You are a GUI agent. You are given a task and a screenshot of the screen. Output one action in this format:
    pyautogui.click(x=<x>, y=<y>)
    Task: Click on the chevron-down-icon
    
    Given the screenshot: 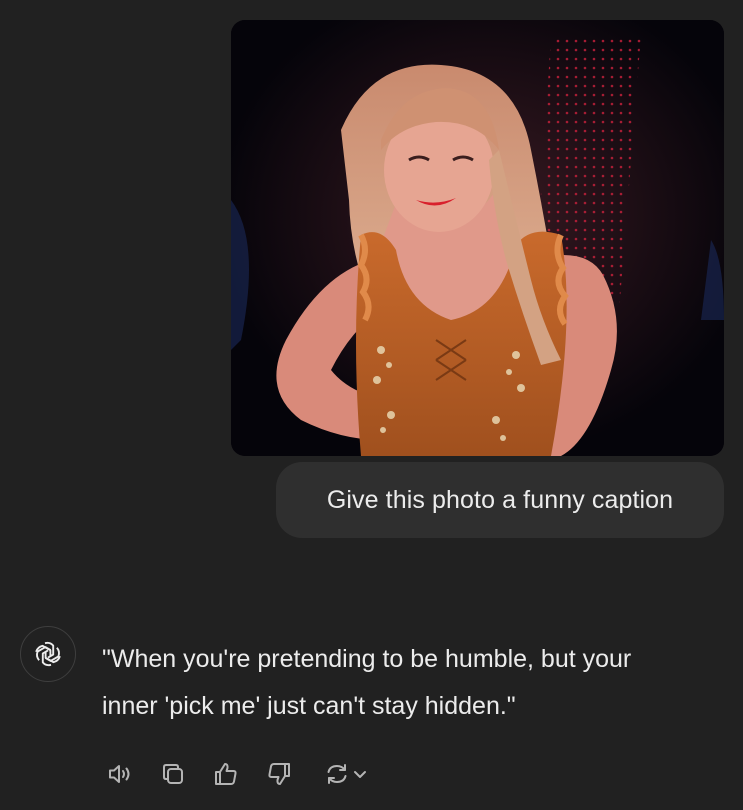 What is the action you would take?
    pyautogui.click(x=359, y=774)
    